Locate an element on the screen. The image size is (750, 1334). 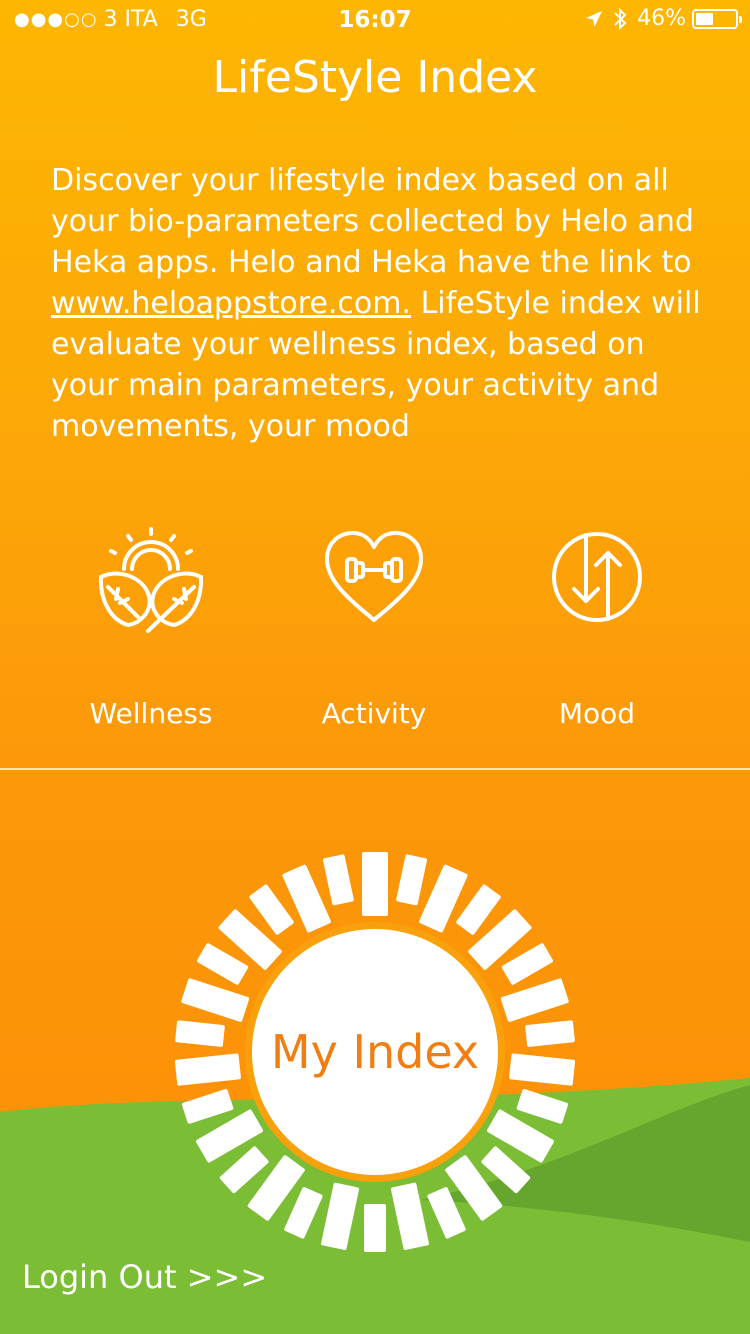
wellness-sun-leaves-icon is located at coordinates (151, 580).